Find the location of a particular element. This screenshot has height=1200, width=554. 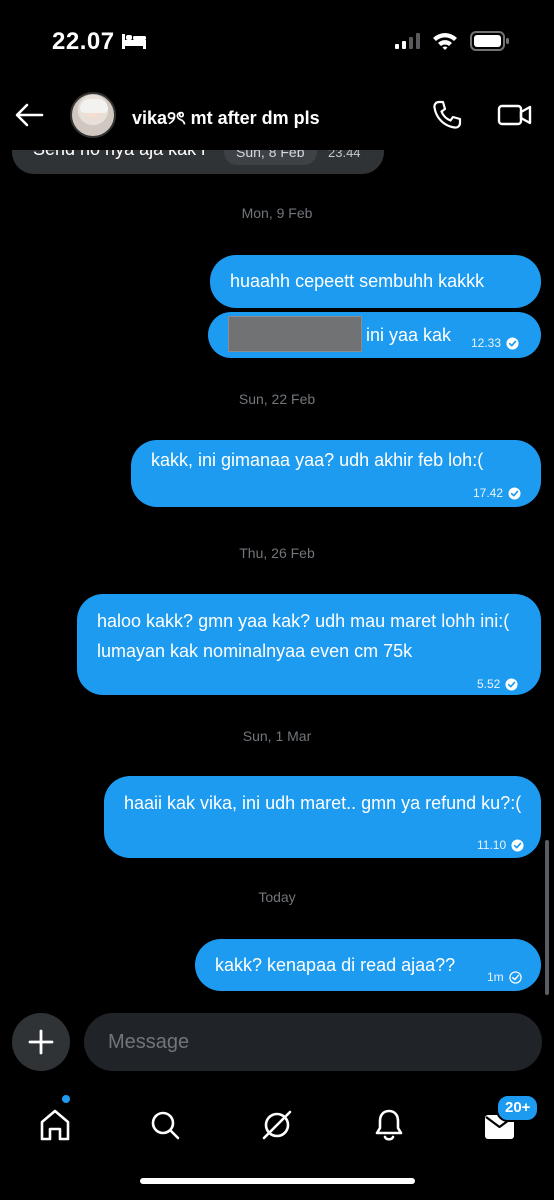

message-time: 12.33 is located at coordinates (486, 343).